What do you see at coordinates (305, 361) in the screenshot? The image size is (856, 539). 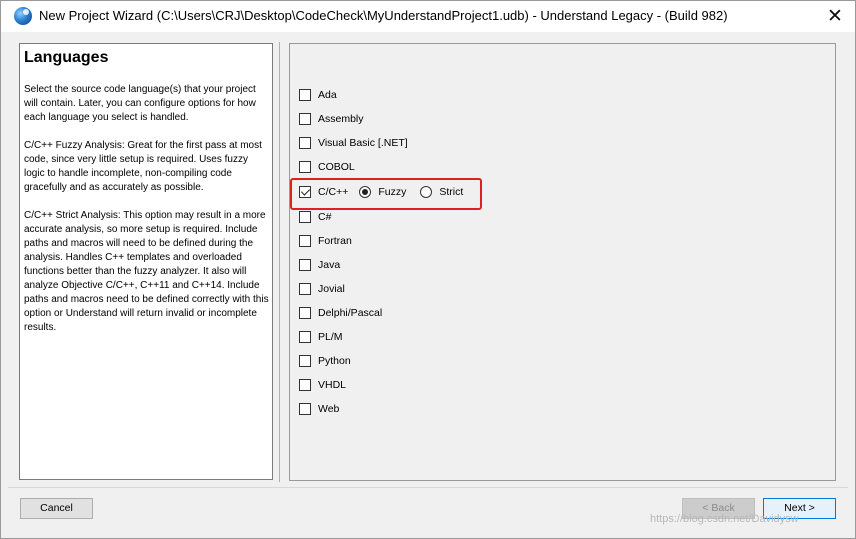 I see `checkbox-python` at bounding box center [305, 361].